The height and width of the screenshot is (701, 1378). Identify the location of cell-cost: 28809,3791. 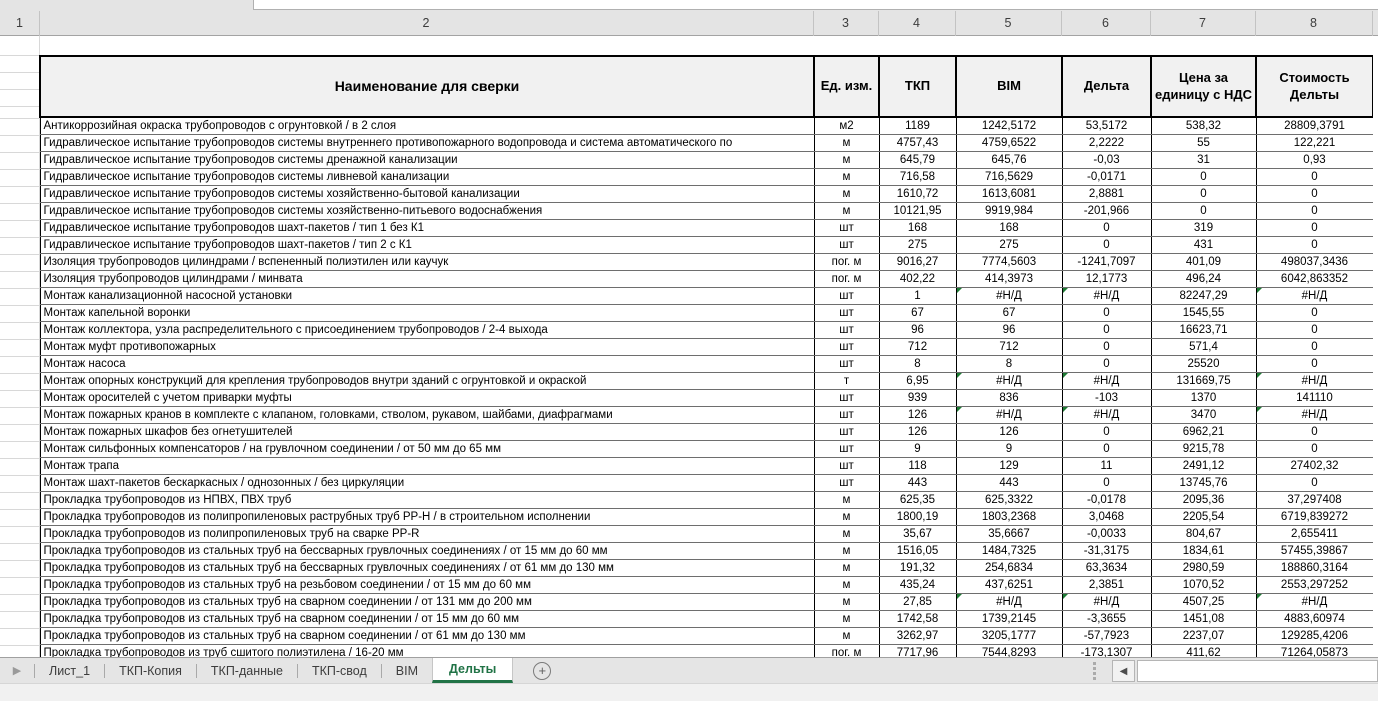
(1314, 126).